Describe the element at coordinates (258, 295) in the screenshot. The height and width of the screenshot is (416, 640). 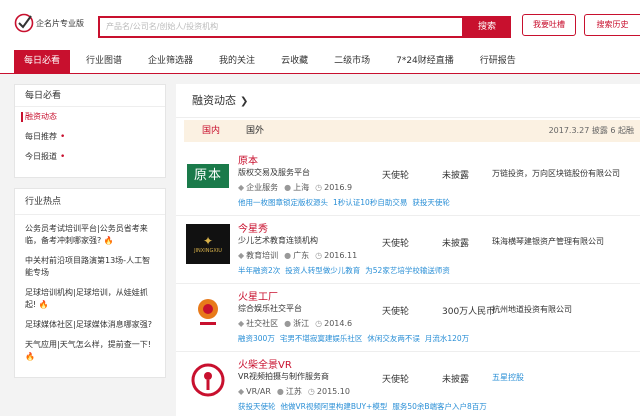
I see `company-name: 火星工厂` at that location.